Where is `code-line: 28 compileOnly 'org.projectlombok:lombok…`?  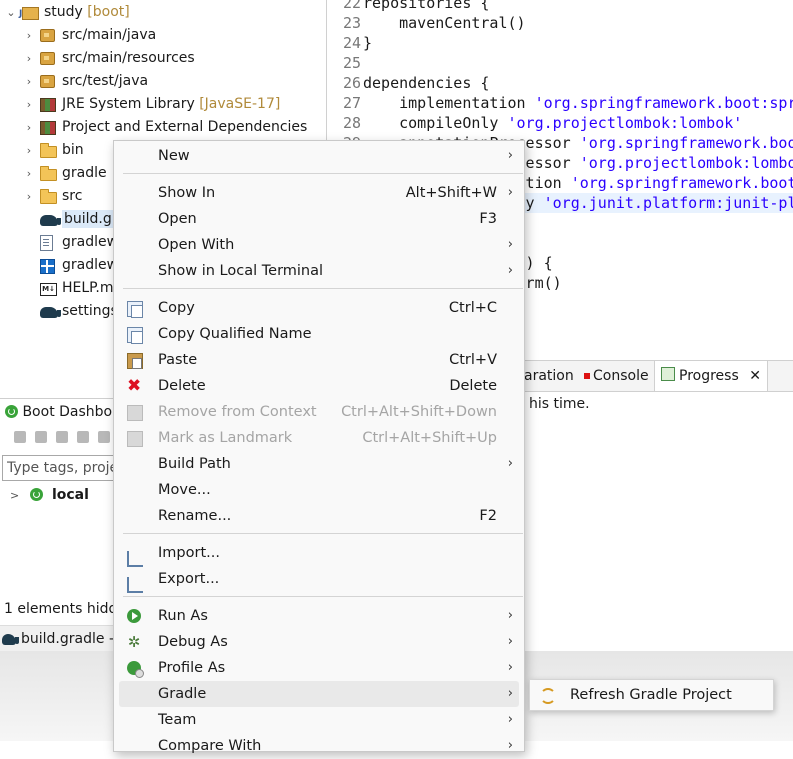
code-line: 28 compileOnly 'org.projectlombok:lombok… is located at coordinates (560, 123).